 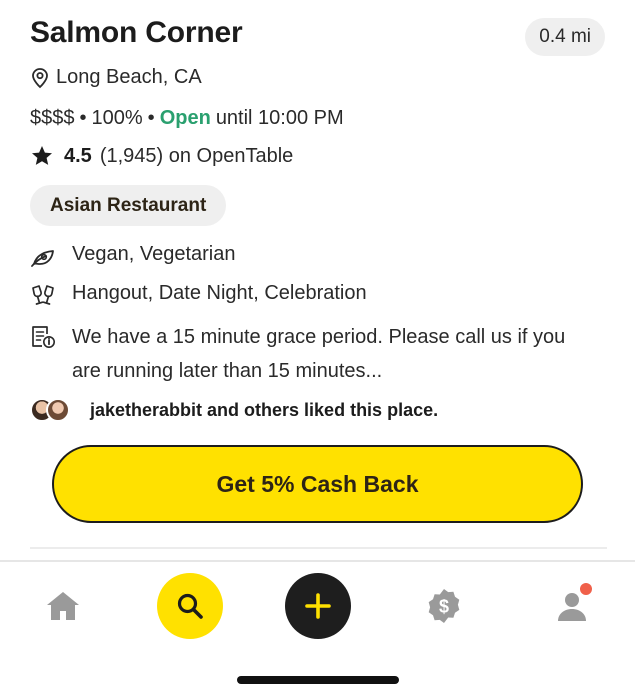 What do you see at coordinates (279, 118) in the screenshot?
I see `hours-text: until 10:00 PM` at bounding box center [279, 118].